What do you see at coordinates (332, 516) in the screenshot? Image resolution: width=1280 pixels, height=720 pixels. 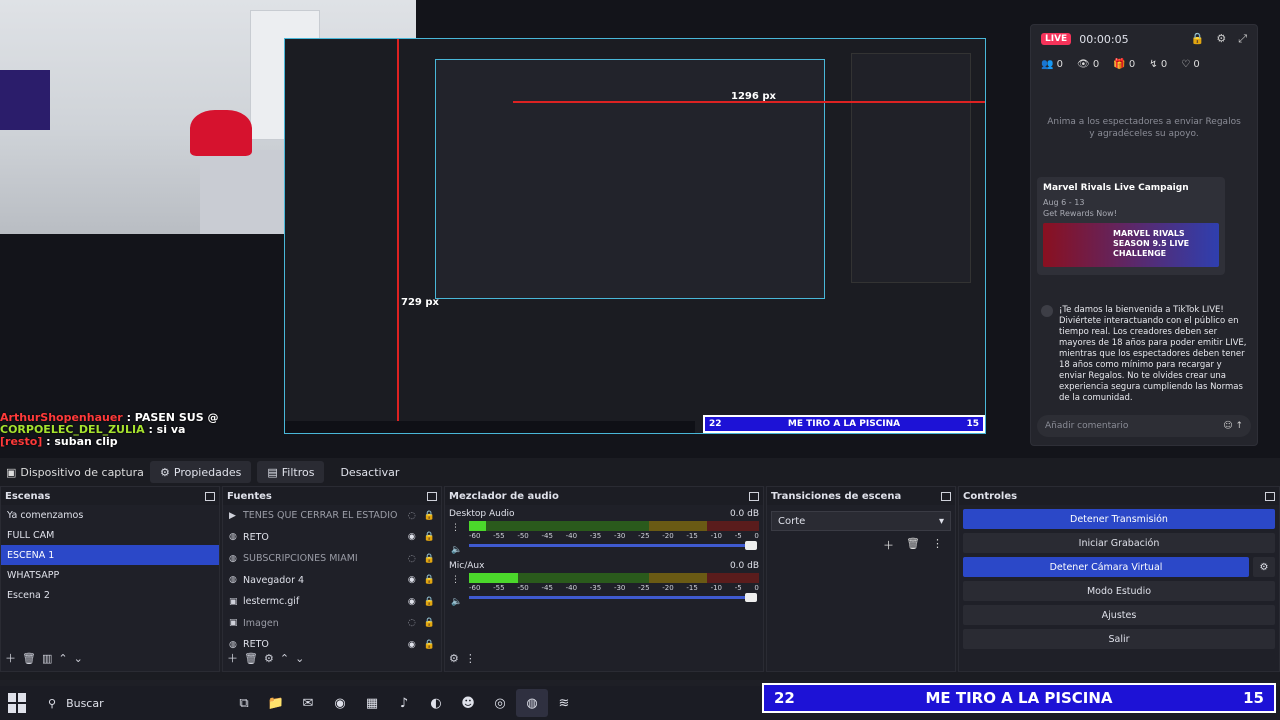 I see `source-item: ▶ TENES QUE CERRAR EL ESTADIO ◌ 🔒` at bounding box center [332, 516].